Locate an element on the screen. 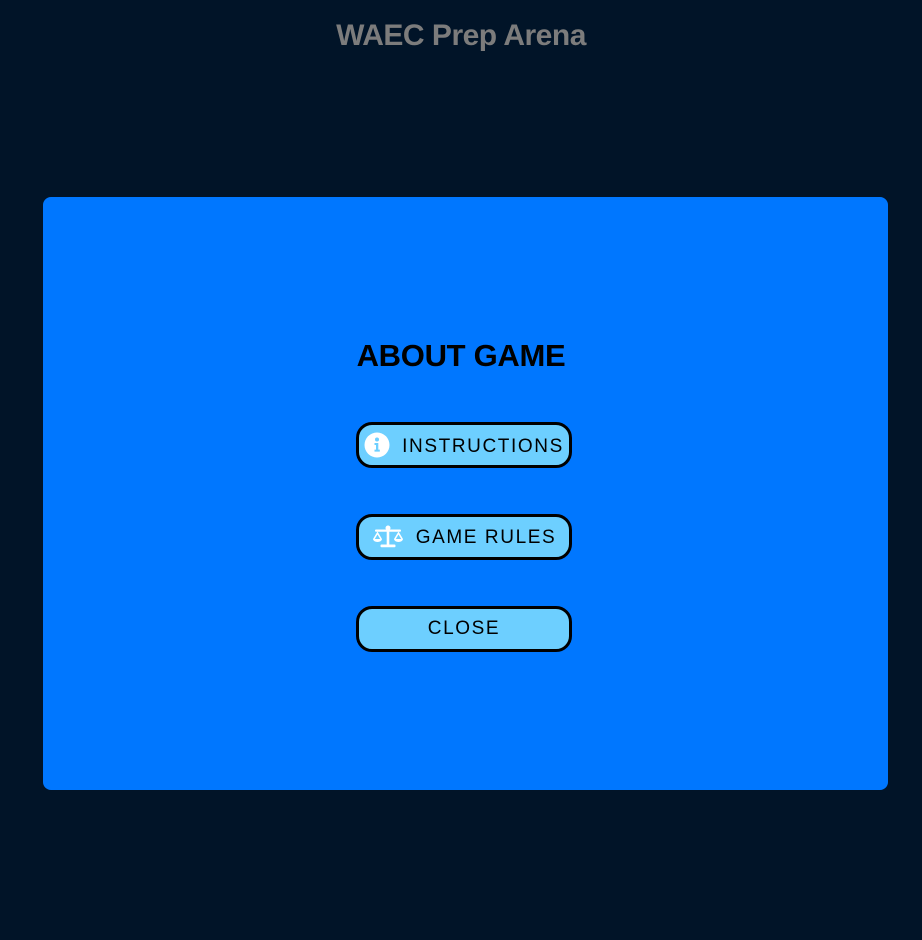  close-label: CLOSE is located at coordinates (464, 628).